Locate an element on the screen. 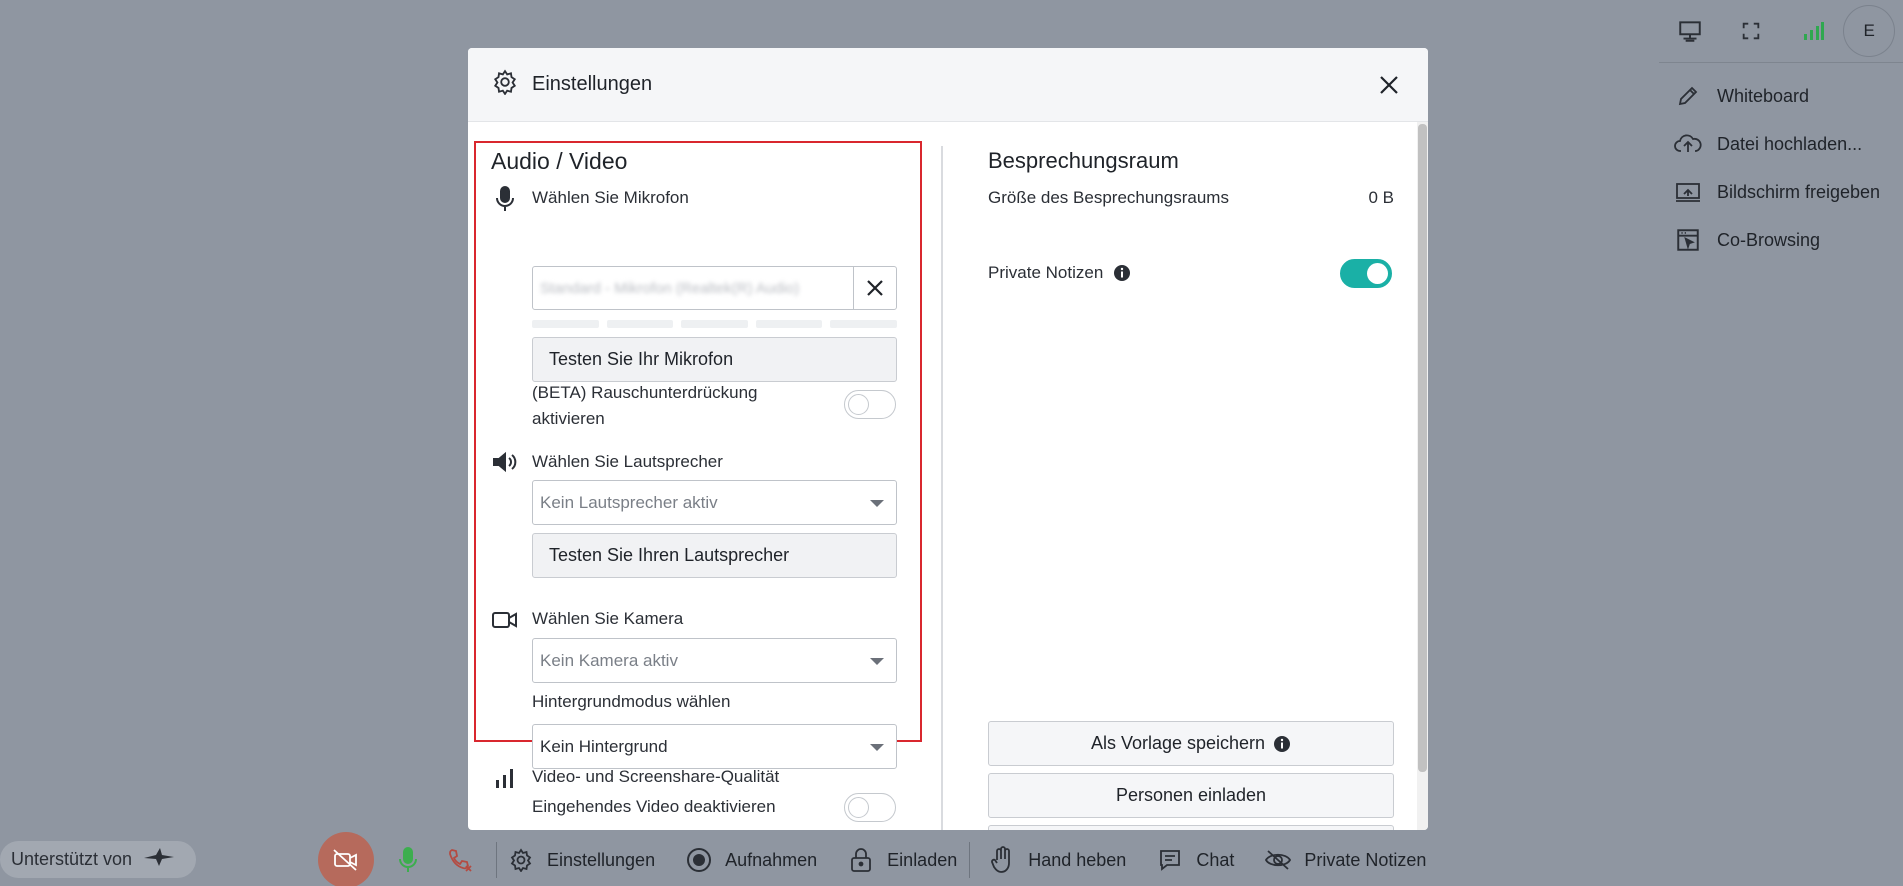 The width and height of the screenshot is (1903, 886). room-size-label: Größe des Besprechungsraums is located at coordinates (1108, 197).